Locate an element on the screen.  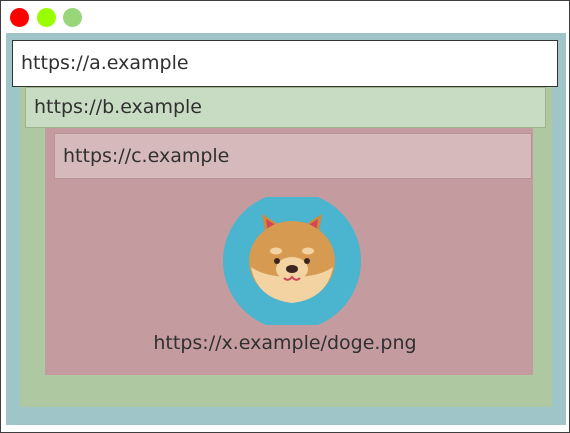
url-bar-a: https://a.example is located at coordinates (285, 63).